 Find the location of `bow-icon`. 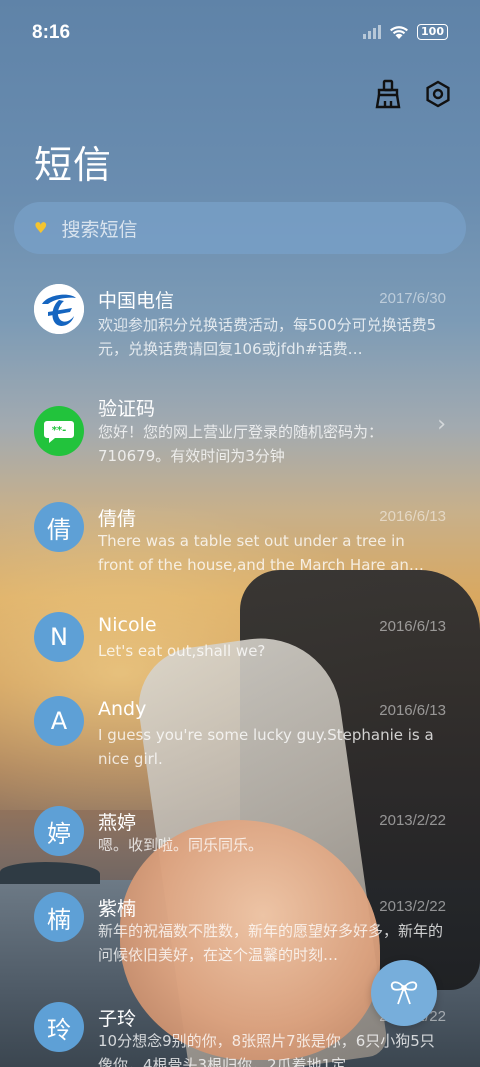

bow-icon is located at coordinates (404, 993).